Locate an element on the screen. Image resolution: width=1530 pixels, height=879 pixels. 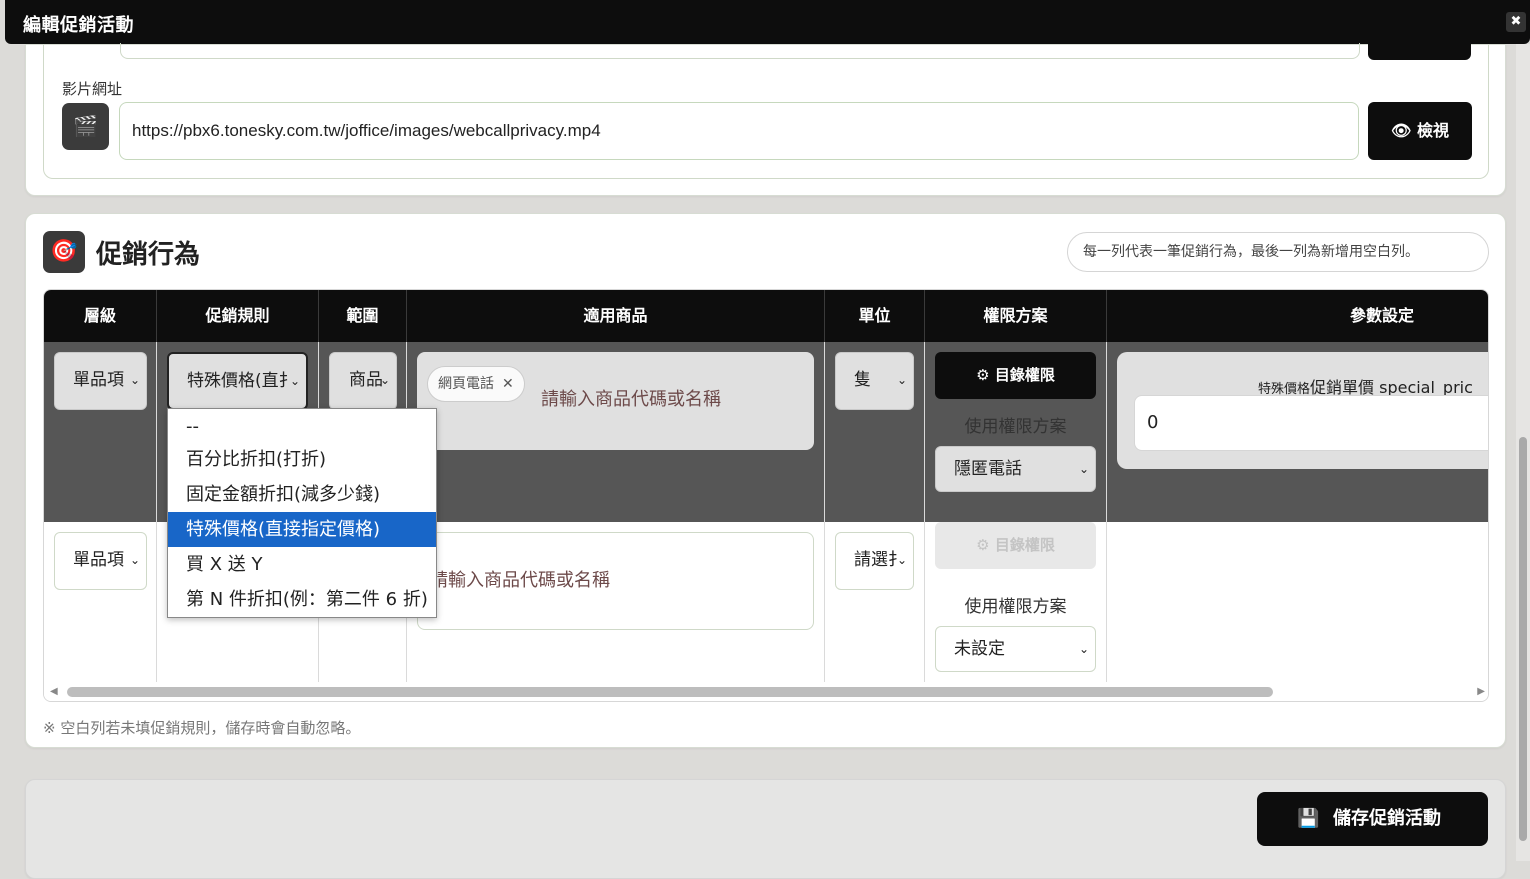
scroll-left-icon: ◀ is located at coordinates (54, 691).